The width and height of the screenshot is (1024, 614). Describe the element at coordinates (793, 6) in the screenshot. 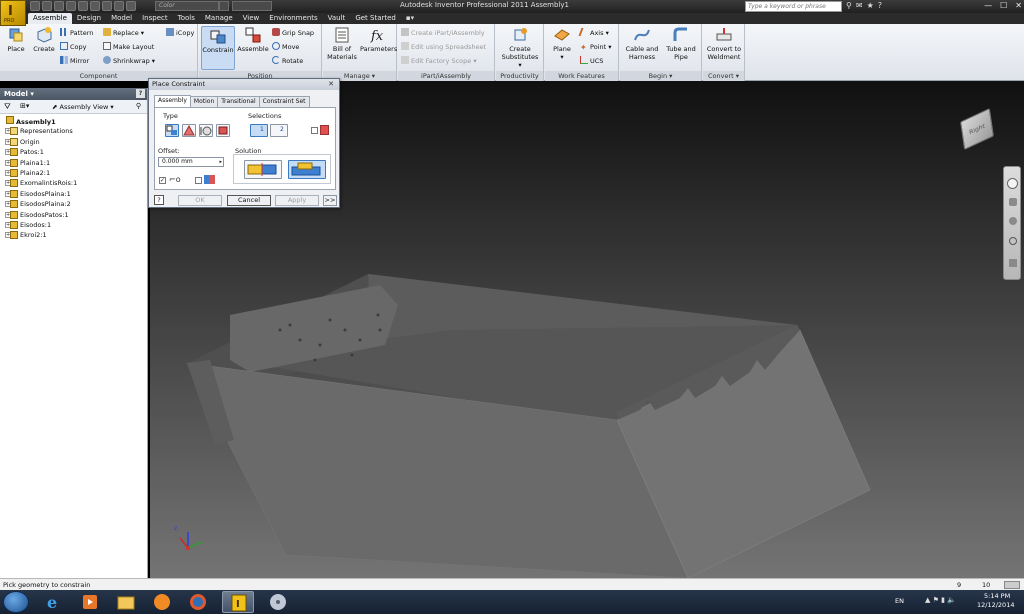

I see `search-input: Type a keyword or phrase` at that location.